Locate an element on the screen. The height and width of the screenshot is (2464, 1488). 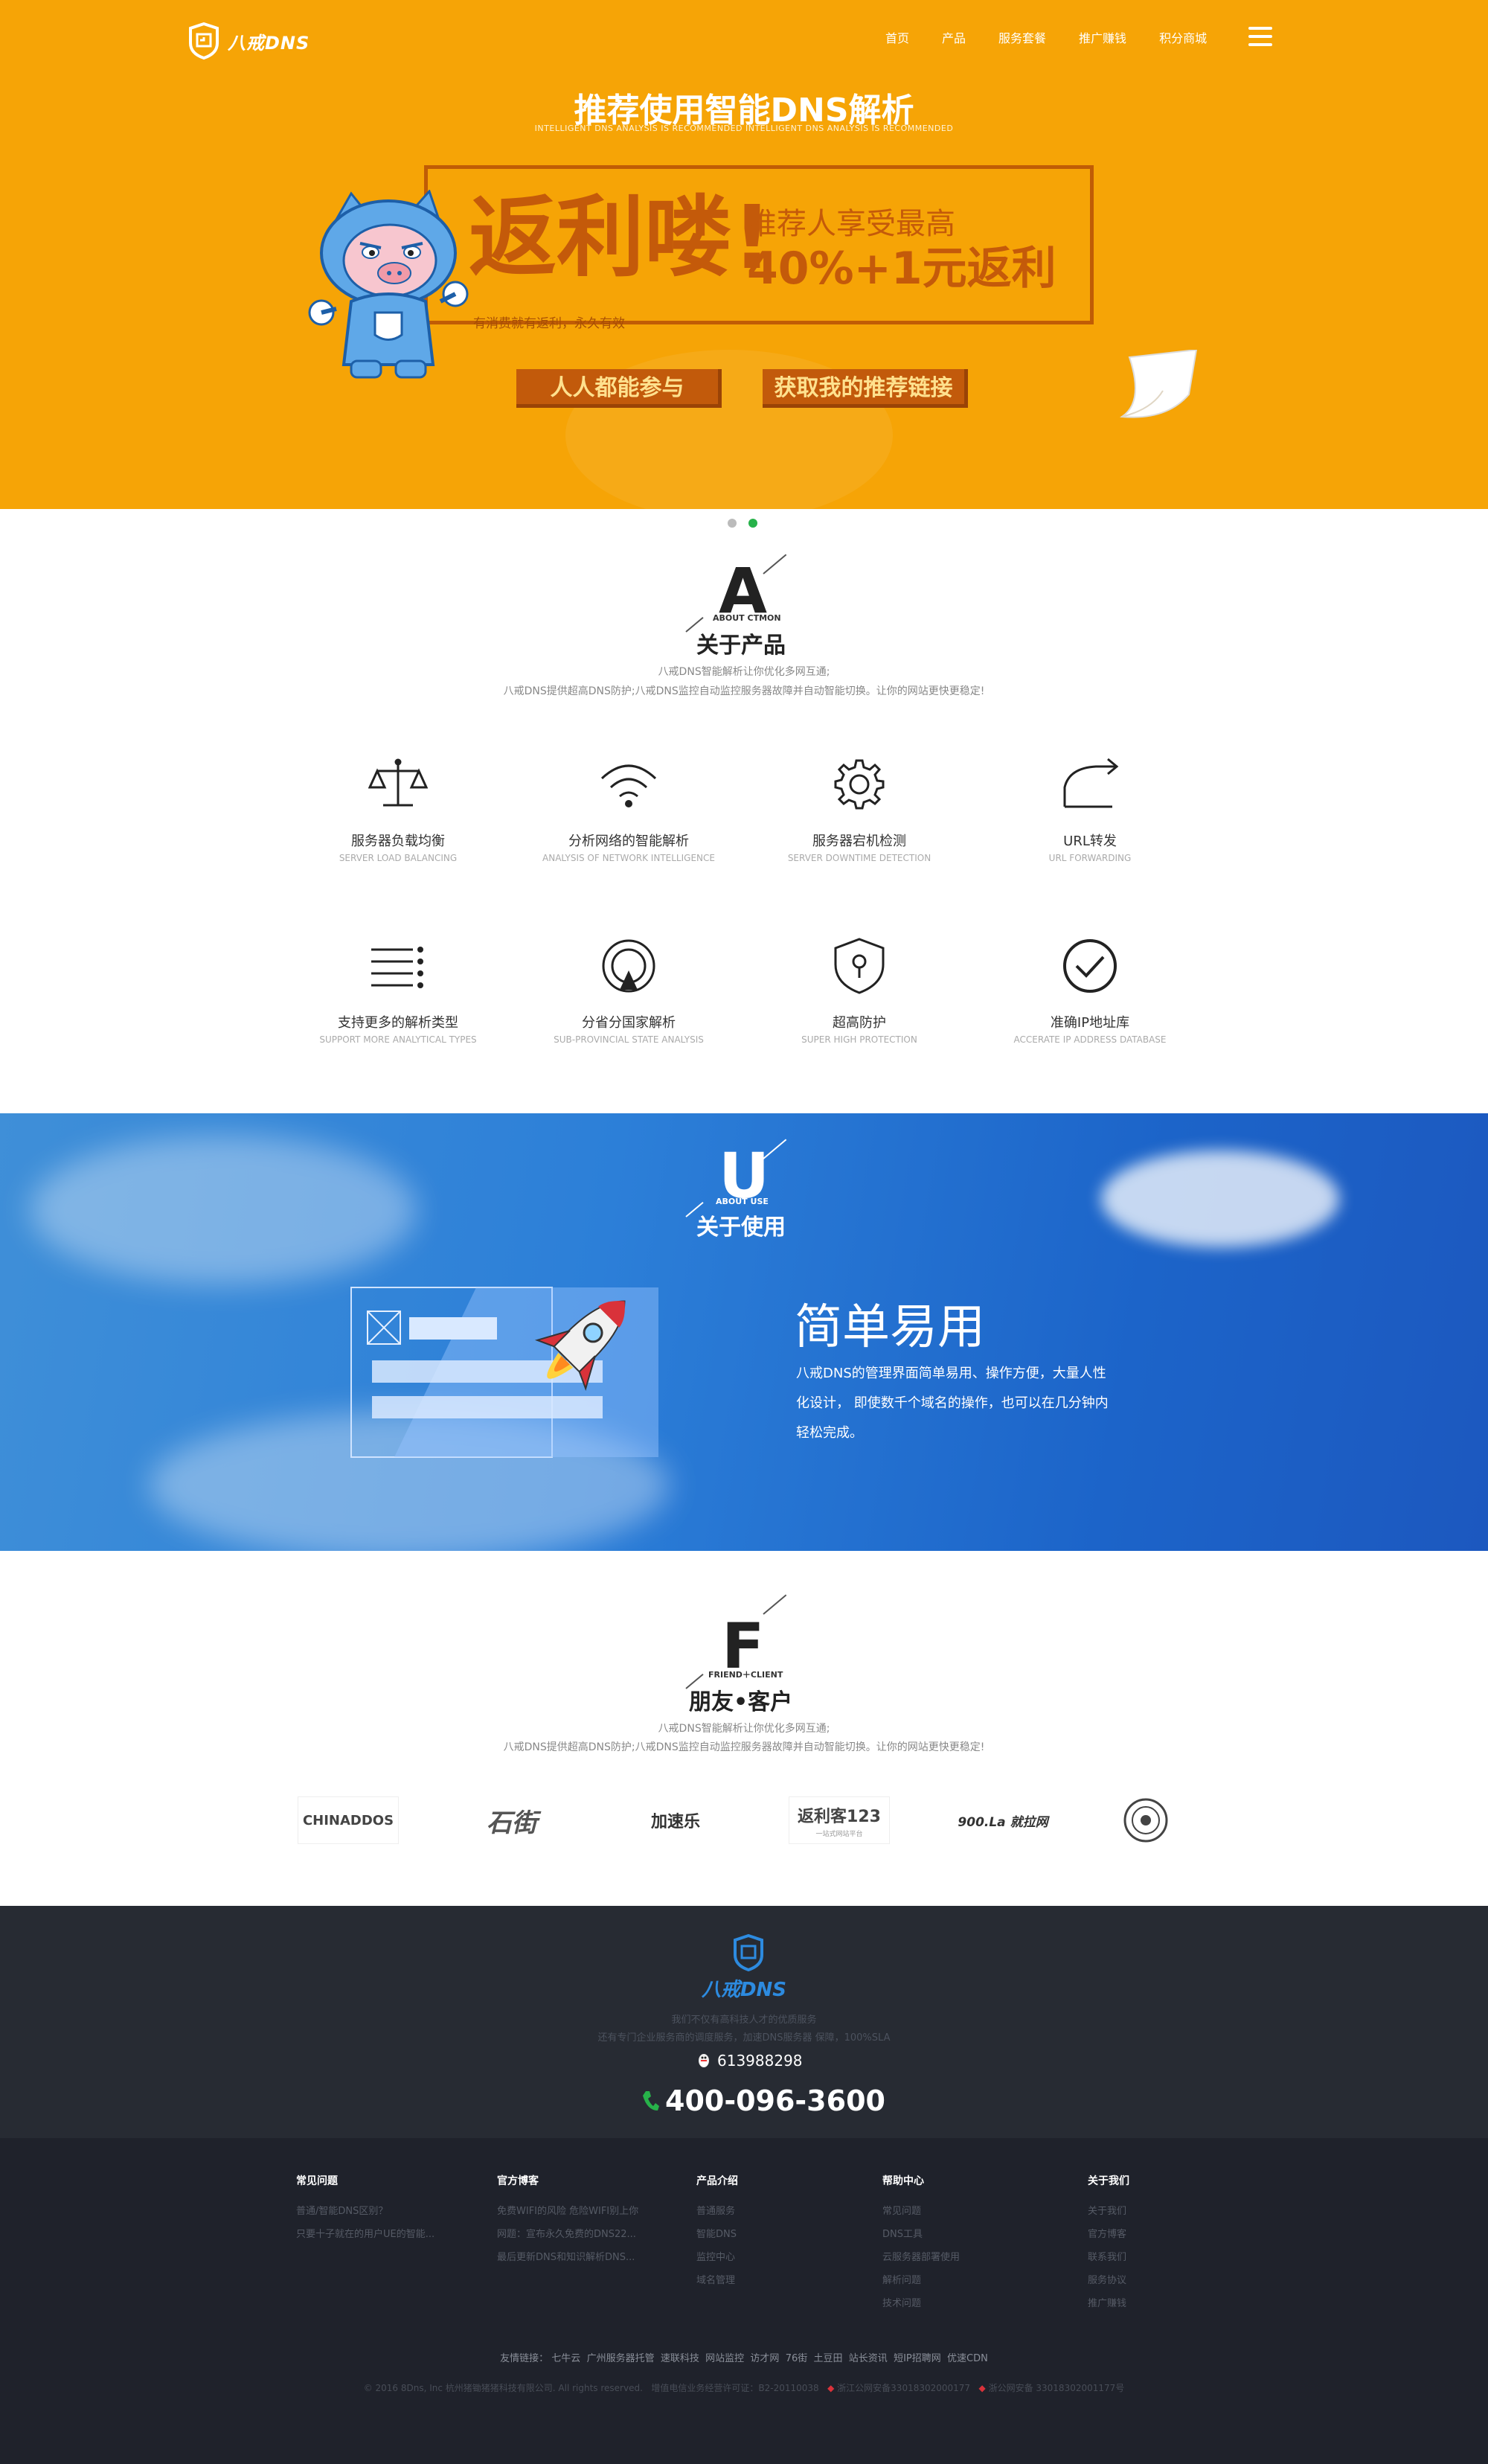
feature-label: 服务器宕机检测 is located at coordinates (859, 841).